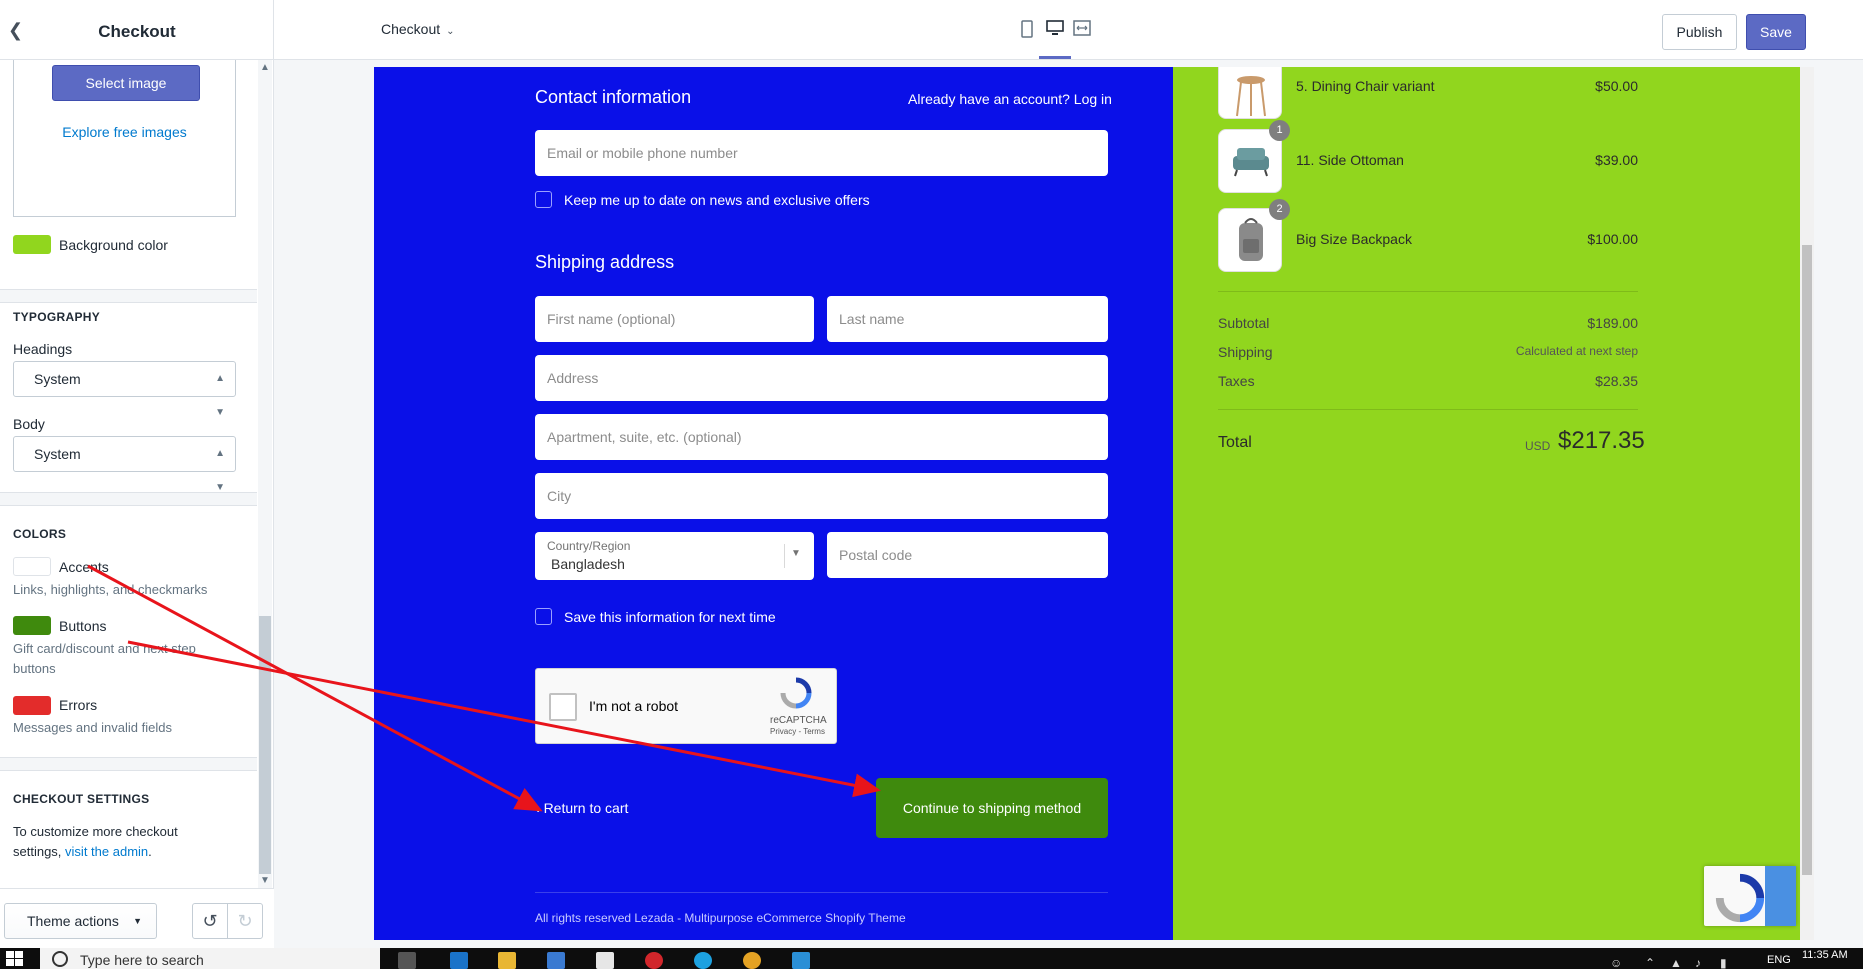  Describe the element at coordinates (1538, 446) in the screenshot. I see `total-currency: USD` at that location.